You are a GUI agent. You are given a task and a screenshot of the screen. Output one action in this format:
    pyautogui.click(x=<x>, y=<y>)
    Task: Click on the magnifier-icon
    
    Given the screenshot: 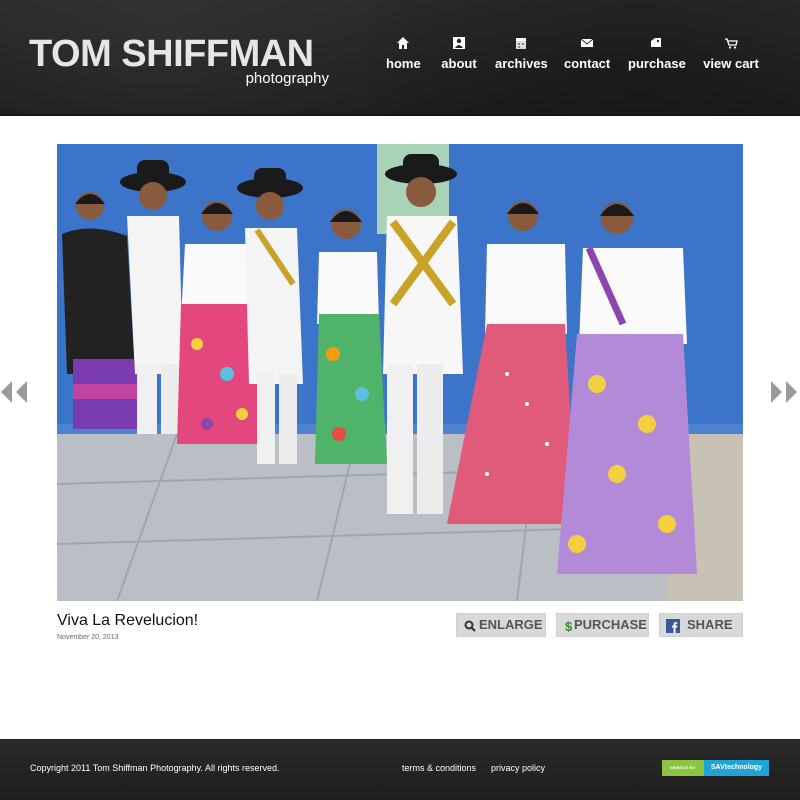 What is the action you would take?
    pyautogui.click(x=470, y=625)
    